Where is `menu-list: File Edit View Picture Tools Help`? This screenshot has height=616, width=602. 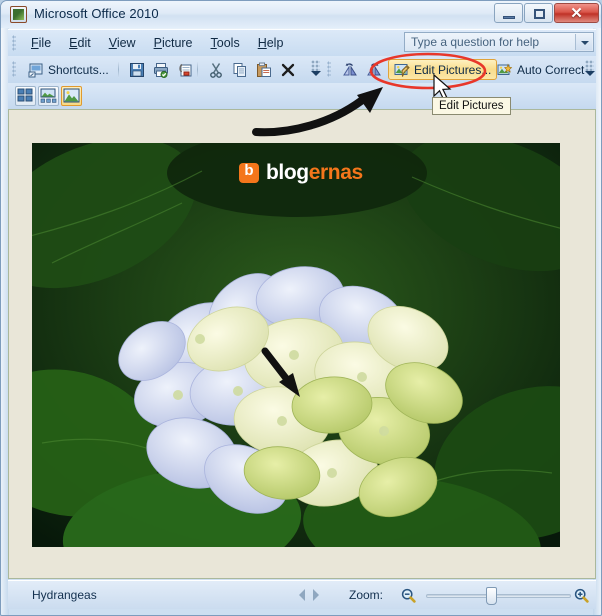 menu-list: File Edit View Picture Tools Help is located at coordinates (157, 43).